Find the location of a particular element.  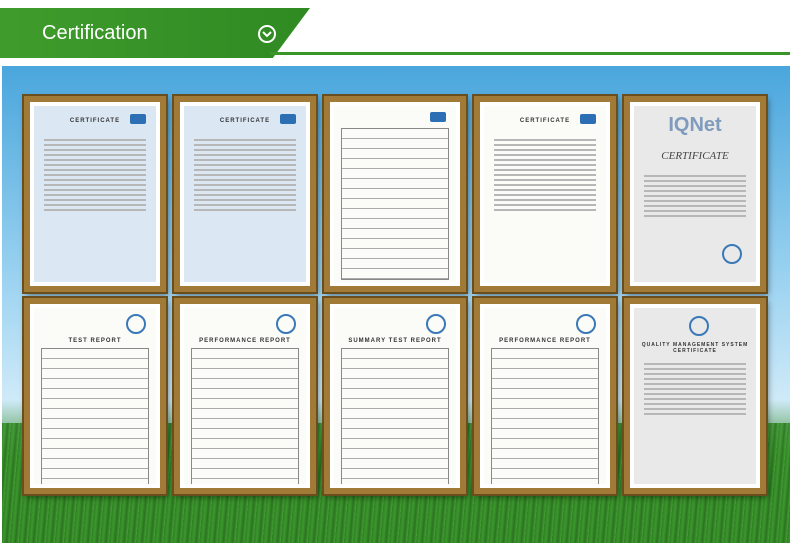

section-header: Certification is located at coordinates (395, 31).